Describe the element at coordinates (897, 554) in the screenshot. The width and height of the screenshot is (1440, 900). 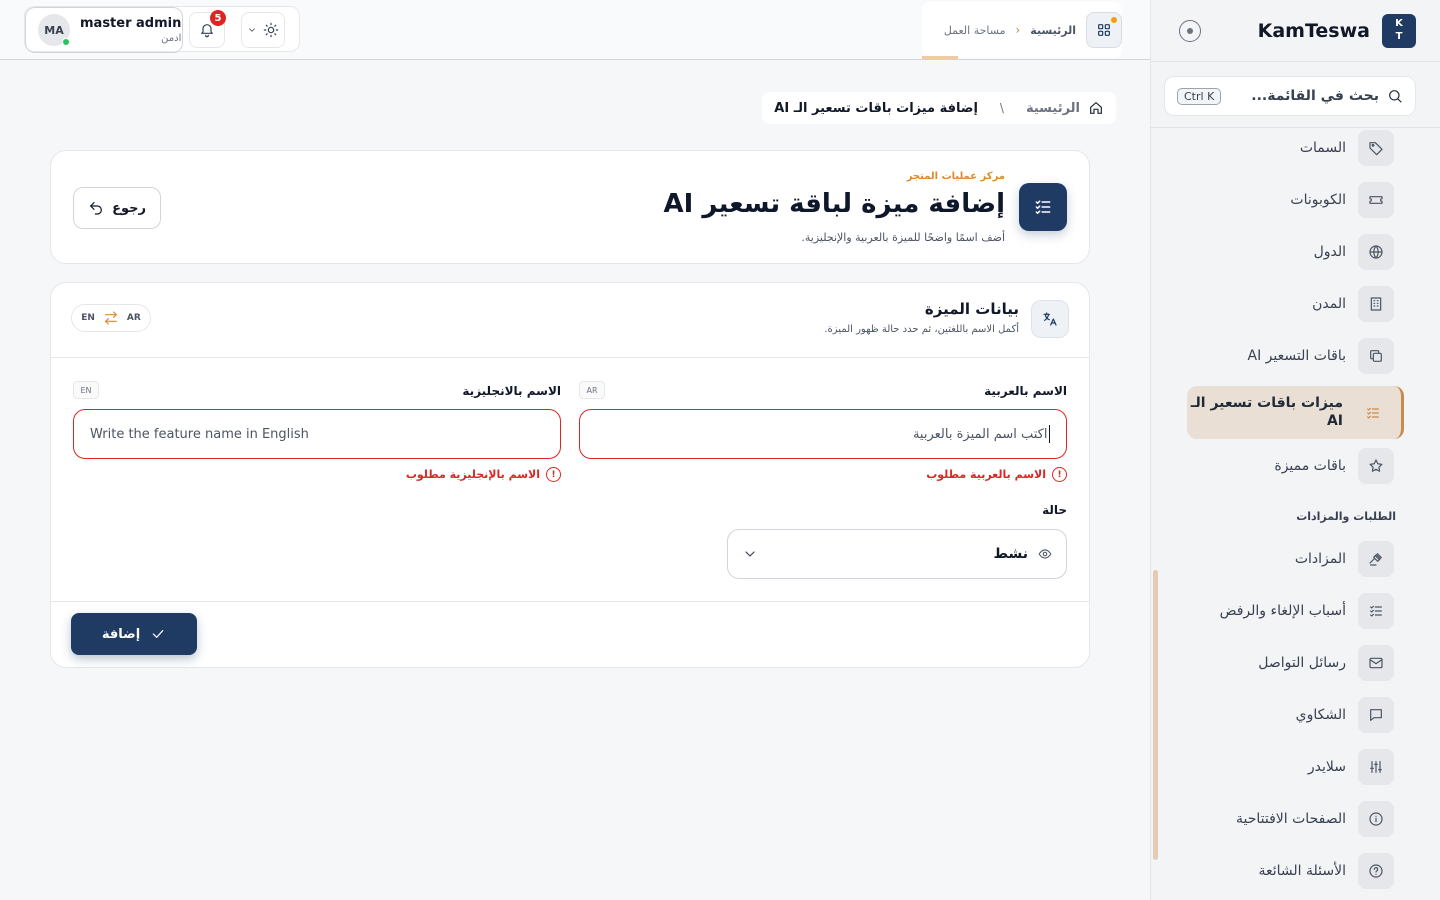
I see `status-select: نشط` at that location.